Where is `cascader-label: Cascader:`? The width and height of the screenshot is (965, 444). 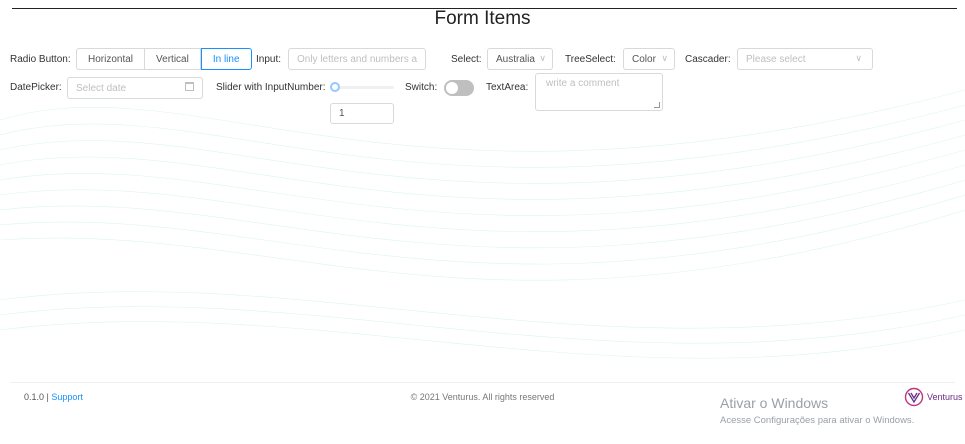 cascader-label: Cascader: is located at coordinates (708, 59).